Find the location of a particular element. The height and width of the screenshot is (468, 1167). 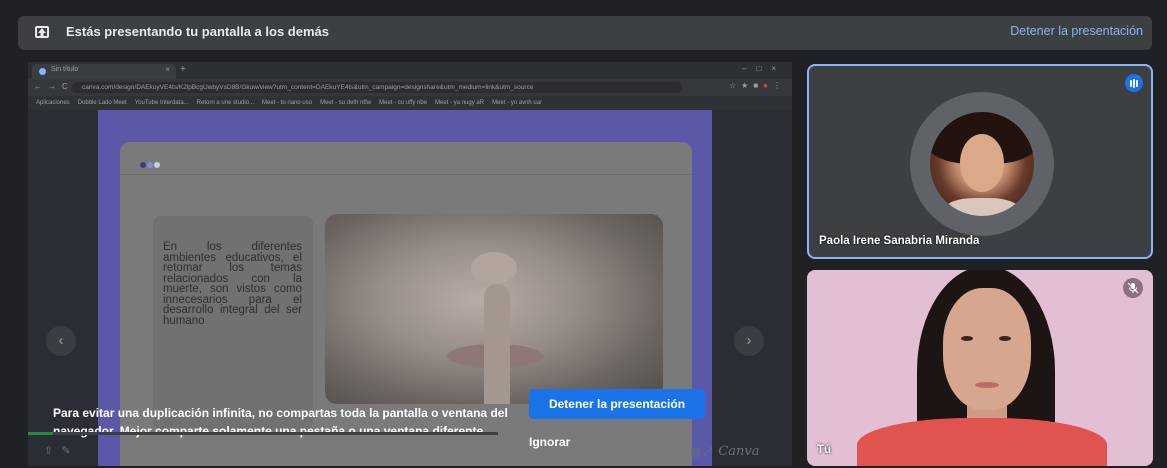

fullscreen-icon: ⤢ is located at coordinates (708, 452).